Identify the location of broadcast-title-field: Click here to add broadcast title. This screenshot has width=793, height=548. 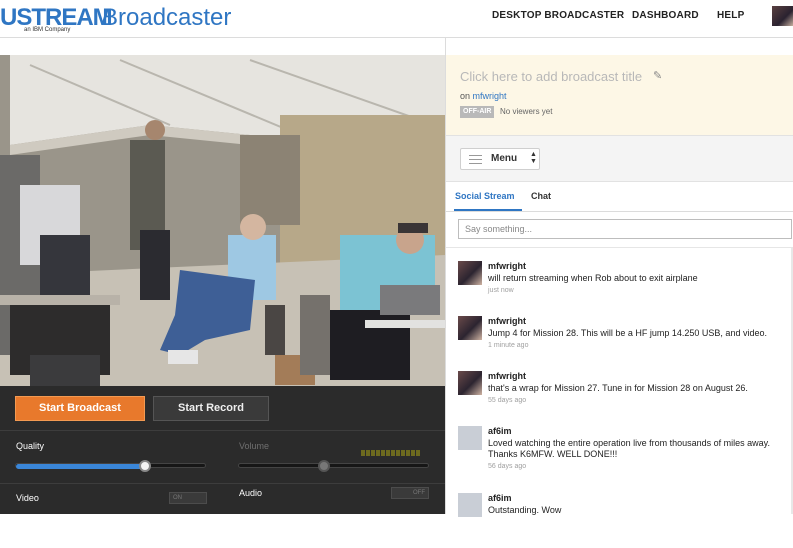
(551, 76).